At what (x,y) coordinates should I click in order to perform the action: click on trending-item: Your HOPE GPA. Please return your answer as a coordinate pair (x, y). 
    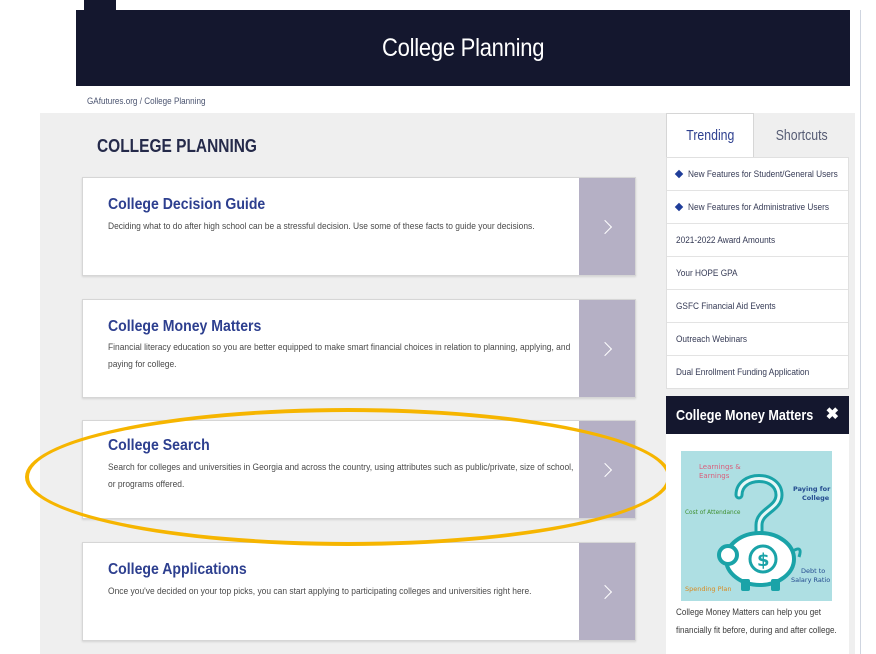
    Looking at the image, I should click on (757, 273).